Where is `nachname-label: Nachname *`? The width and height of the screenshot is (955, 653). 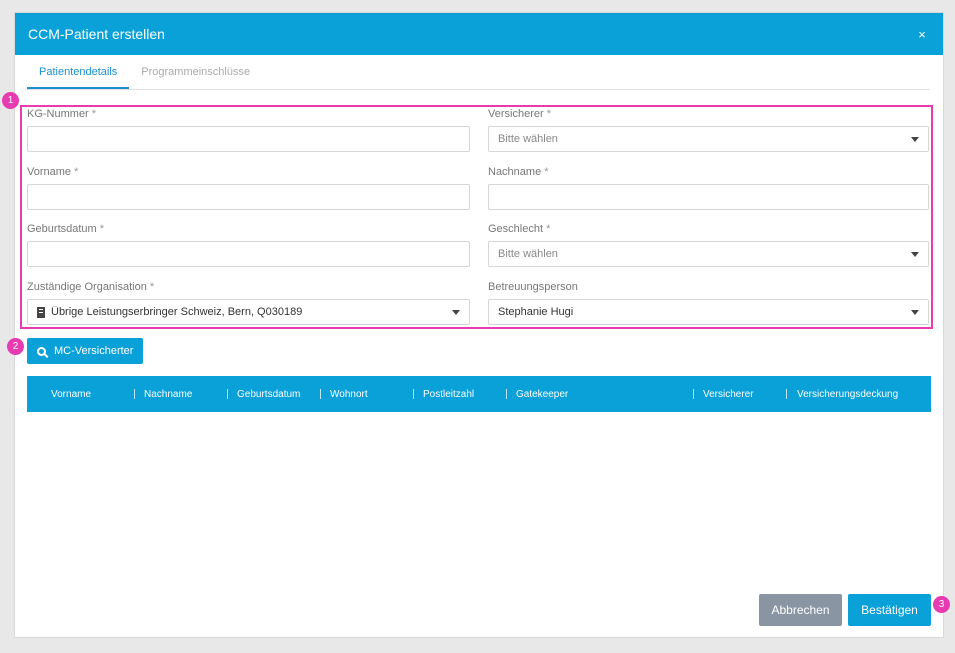 nachname-label: Nachname * is located at coordinates (518, 172).